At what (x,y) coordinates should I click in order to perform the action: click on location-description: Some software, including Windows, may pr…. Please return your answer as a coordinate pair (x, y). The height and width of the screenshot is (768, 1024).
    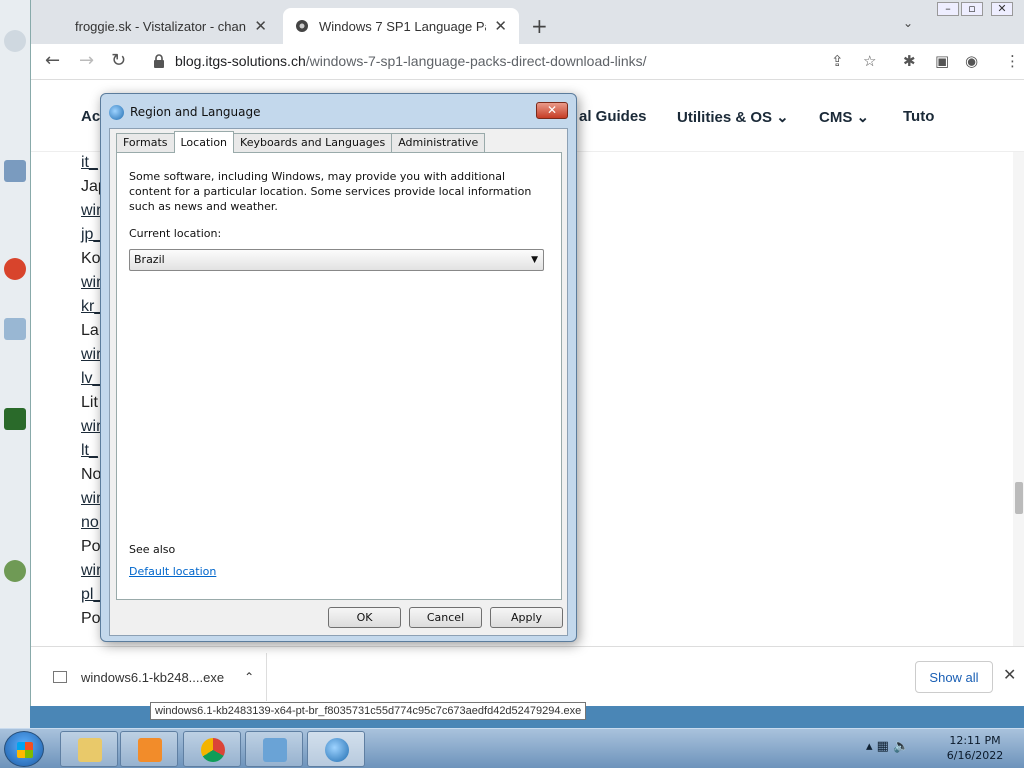
    Looking at the image, I should click on (330, 191).